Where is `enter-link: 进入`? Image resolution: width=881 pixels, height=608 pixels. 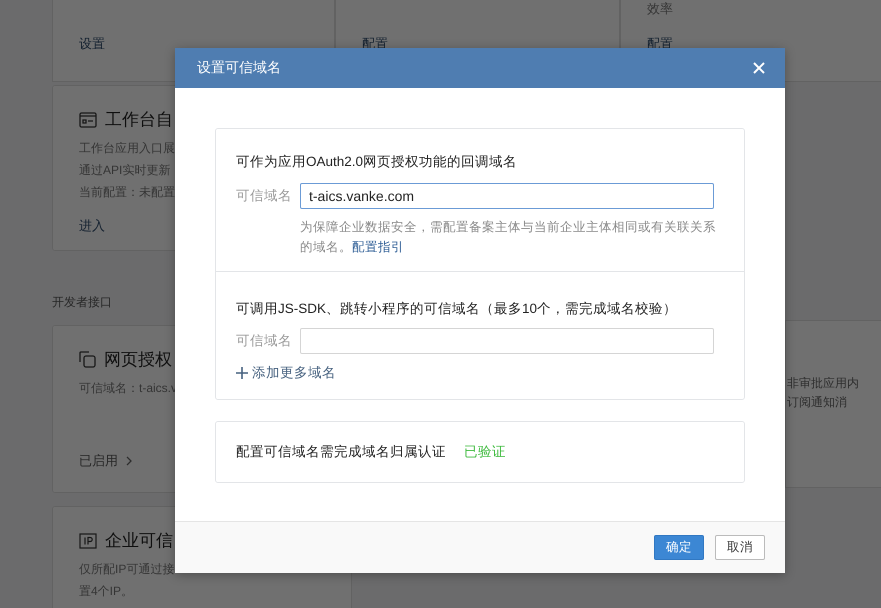 enter-link: 进入 is located at coordinates (92, 226).